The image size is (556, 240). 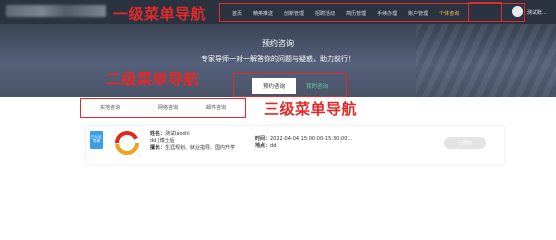 What do you see at coordinates (273, 146) in the screenshot?
I see `consult-place: dd` at bounding box center [273, 146].